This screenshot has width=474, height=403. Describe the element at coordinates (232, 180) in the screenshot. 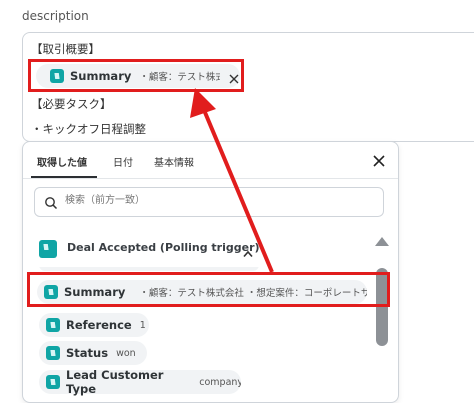

I see `highlight-arrow` at that location.